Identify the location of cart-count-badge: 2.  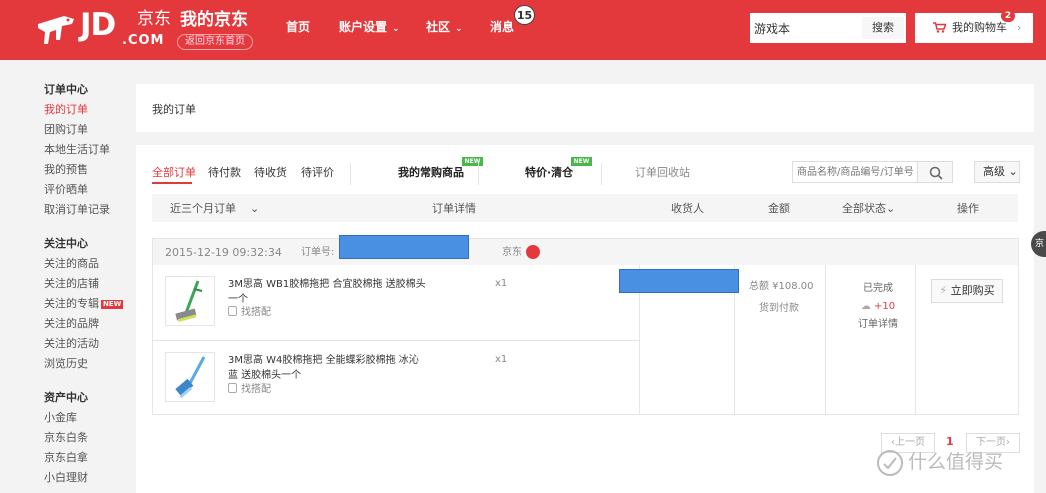
(1008, 16).